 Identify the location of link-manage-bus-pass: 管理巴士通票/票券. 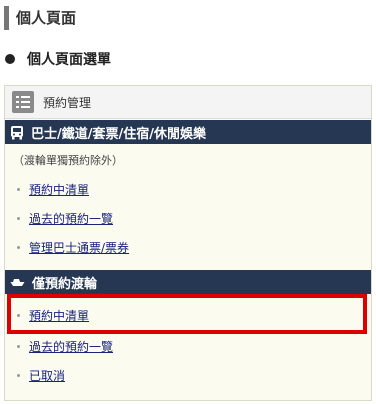
(73, 247).